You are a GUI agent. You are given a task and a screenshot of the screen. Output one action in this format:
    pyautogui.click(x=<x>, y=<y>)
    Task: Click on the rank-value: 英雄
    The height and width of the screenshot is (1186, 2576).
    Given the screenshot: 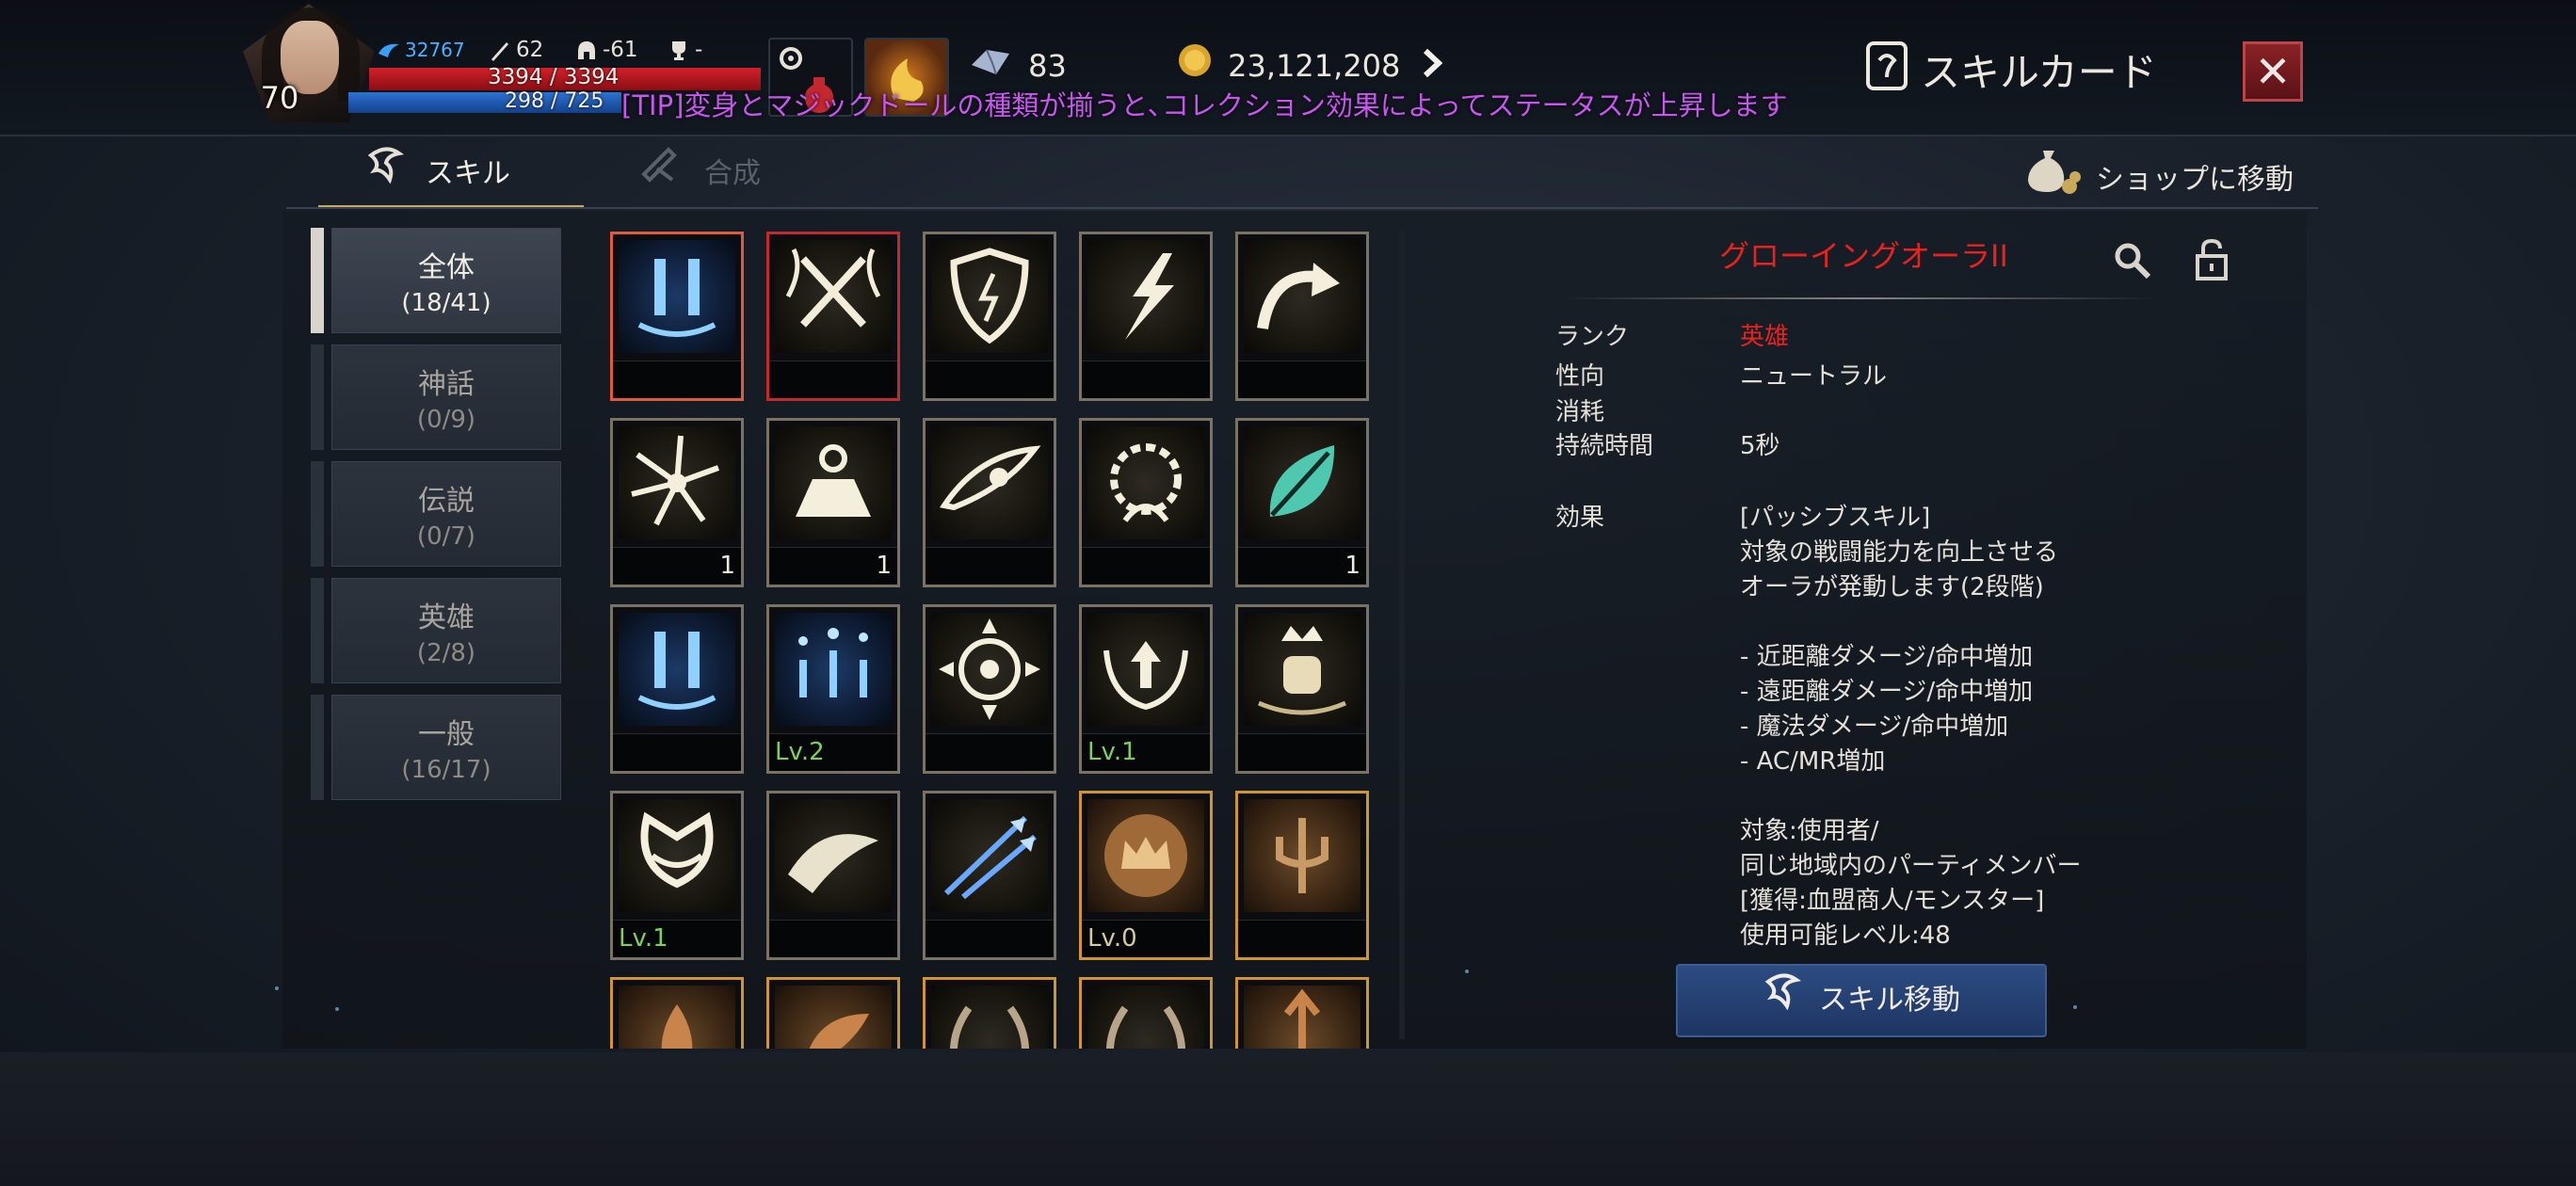 What is the action you would take?
    pyautogui.click(x=1765, y=337)
    